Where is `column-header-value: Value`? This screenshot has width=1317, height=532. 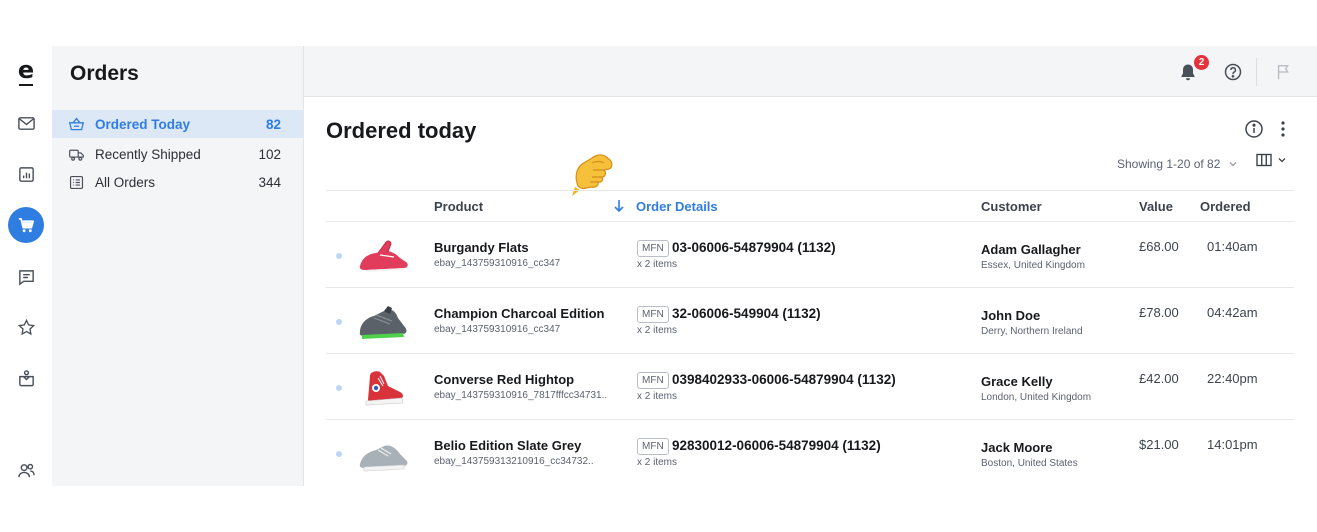
column-header-value: Value is located at coordinates (1156, 206).